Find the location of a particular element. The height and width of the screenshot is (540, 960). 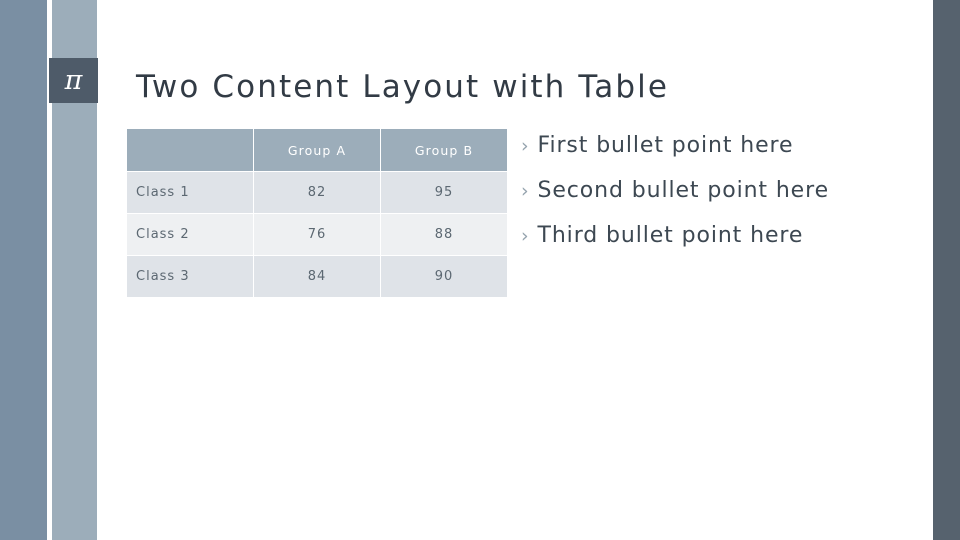

table-header-row: Group A Group B is located at coordinates (317, 150).